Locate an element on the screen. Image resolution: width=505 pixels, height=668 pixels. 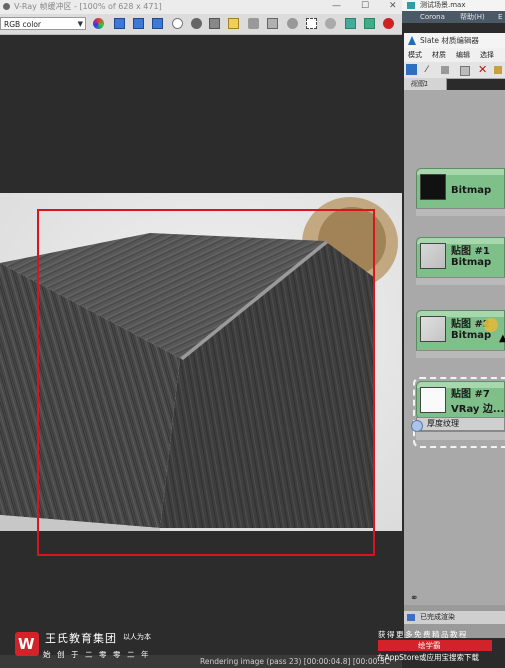
host-title: 测试场景.max is located at coordinates (443, 5).